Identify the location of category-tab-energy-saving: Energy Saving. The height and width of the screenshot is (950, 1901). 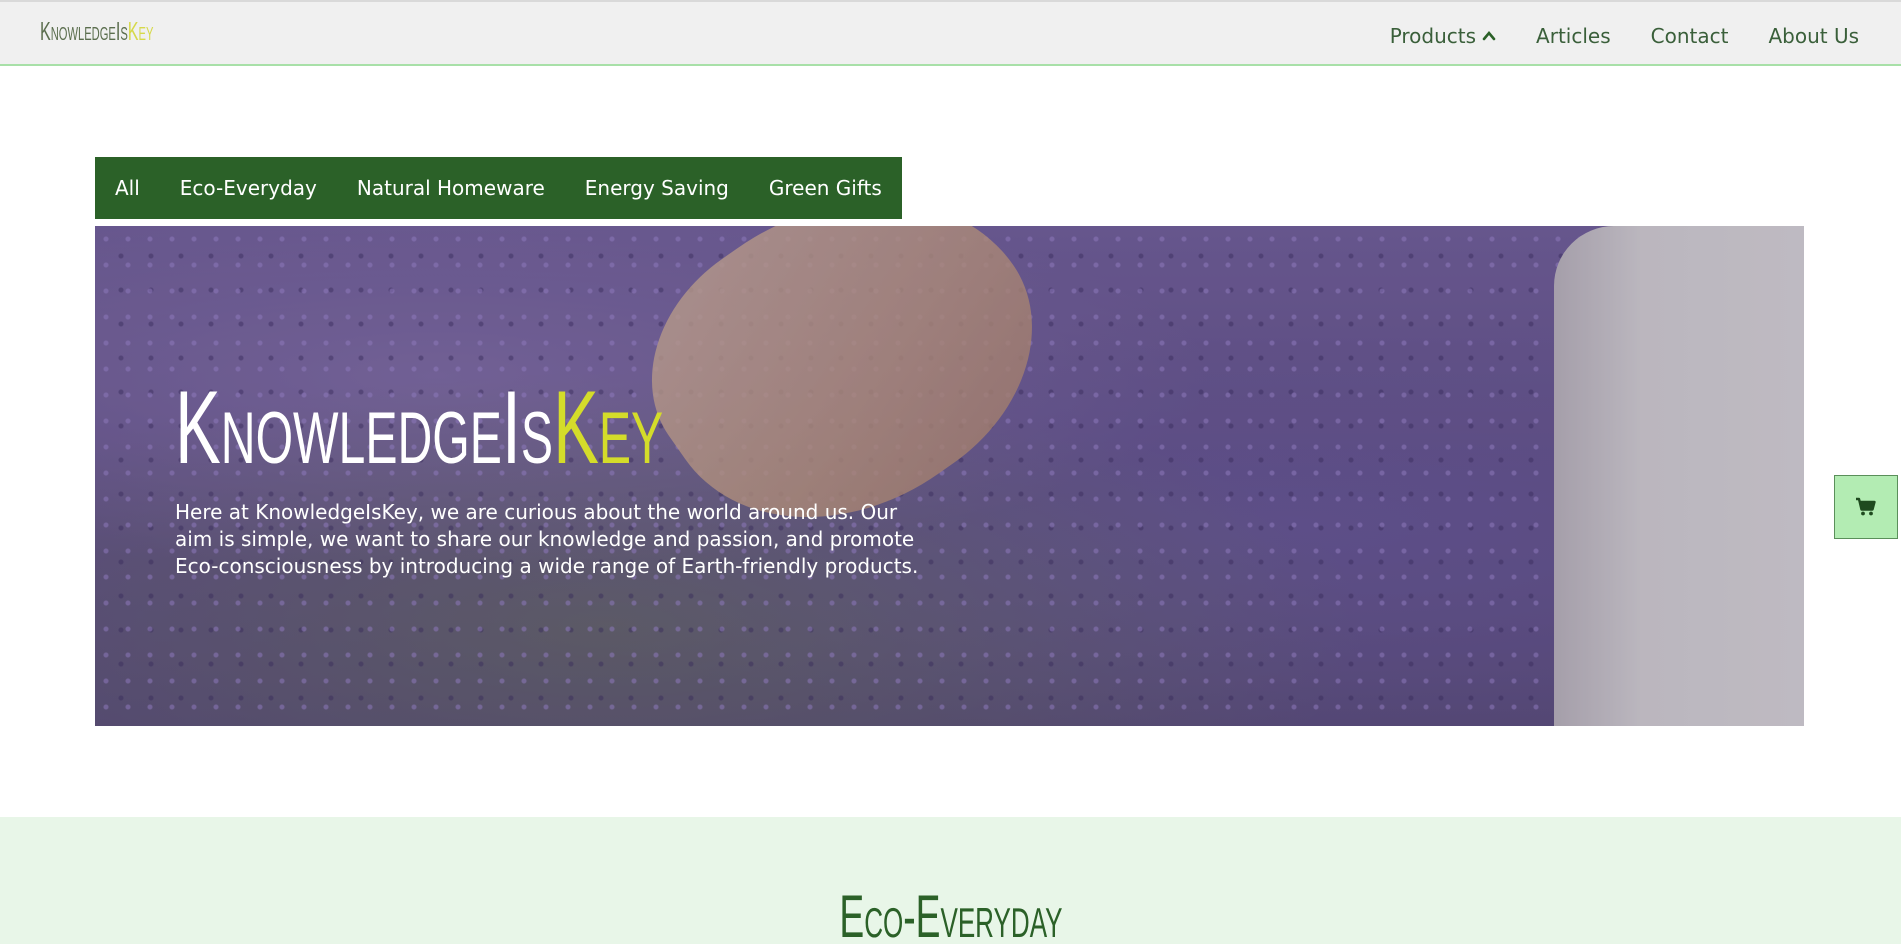
(657, 188).